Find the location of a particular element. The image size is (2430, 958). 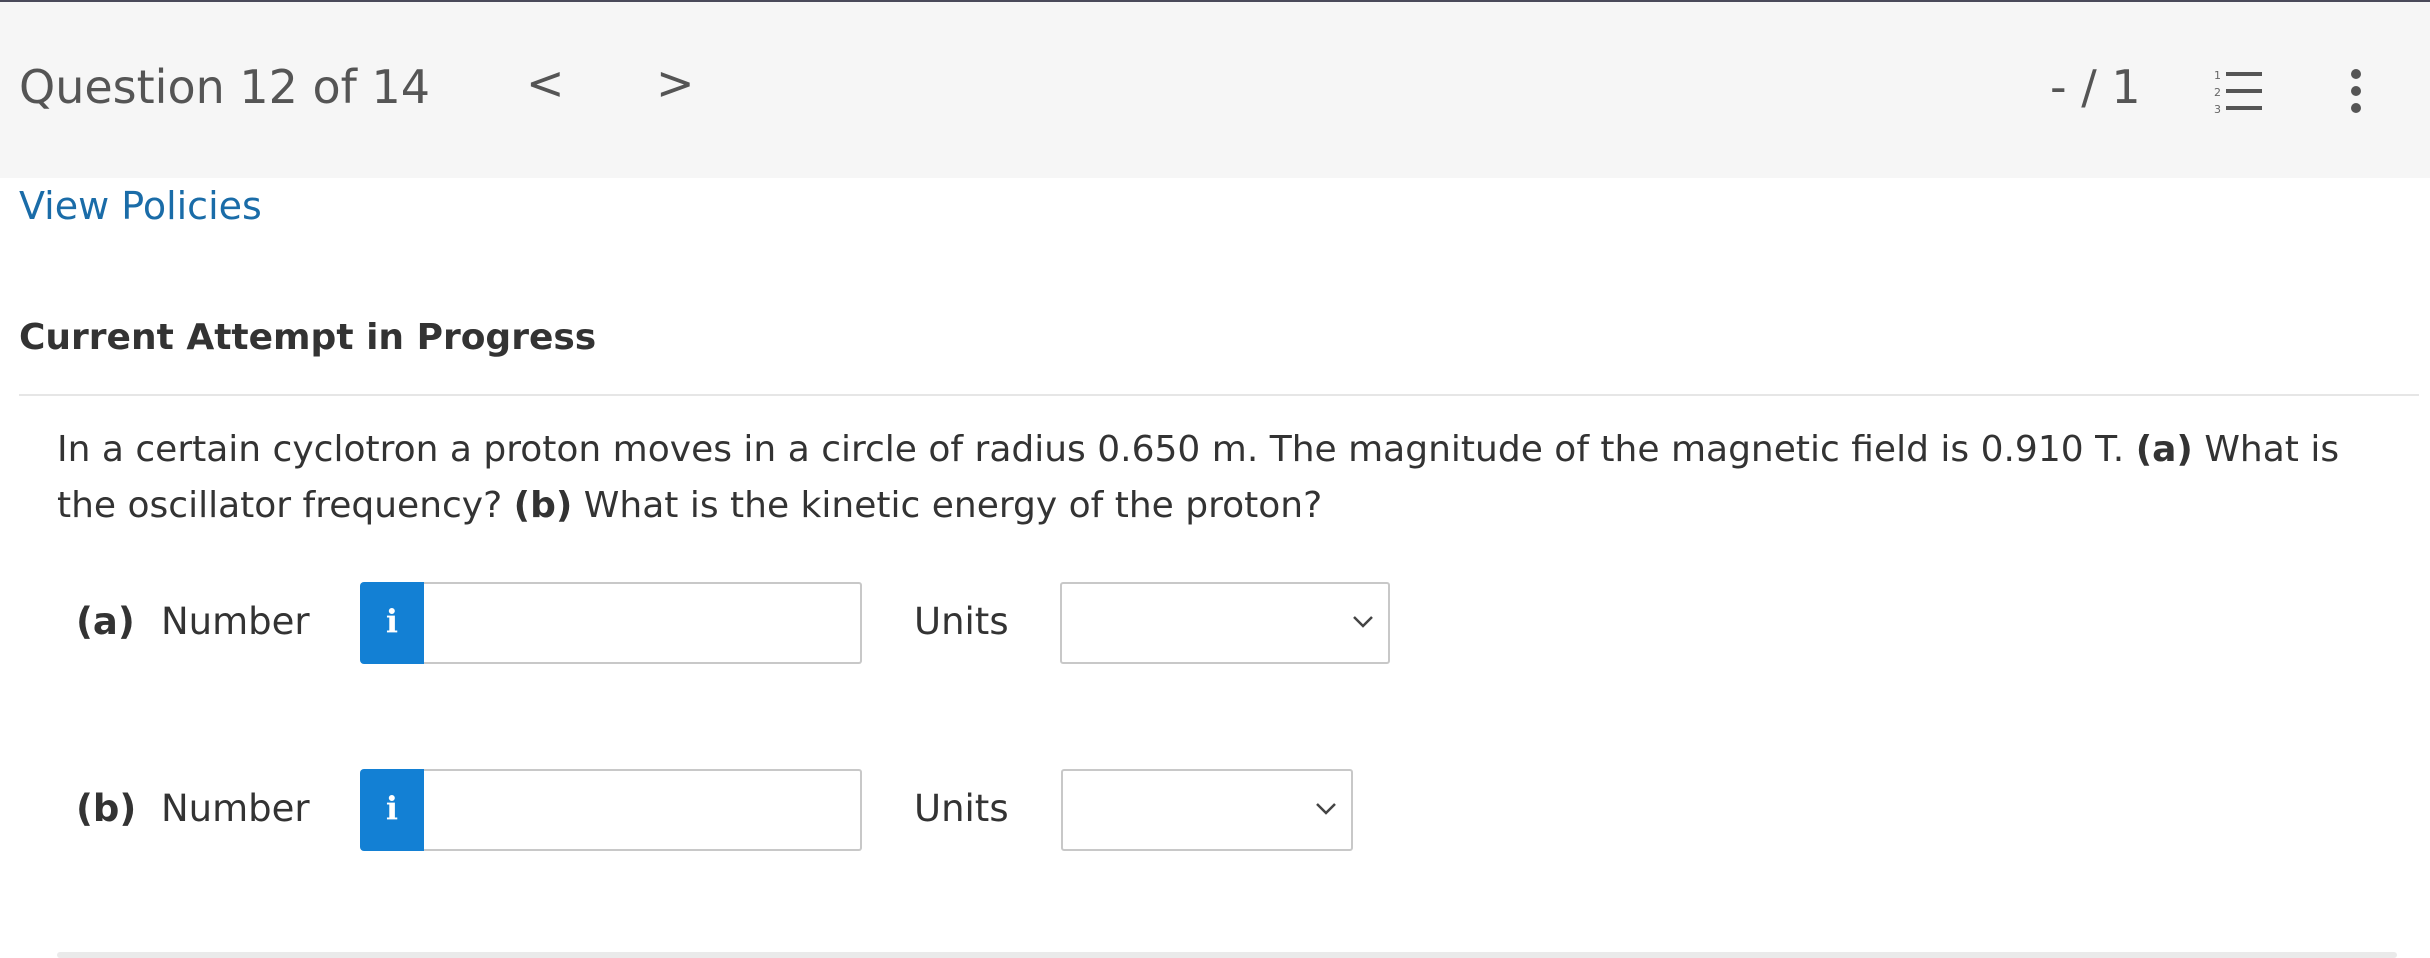

attempt-heading: Current Attempt in Progress is located at coordinates (308, 337).